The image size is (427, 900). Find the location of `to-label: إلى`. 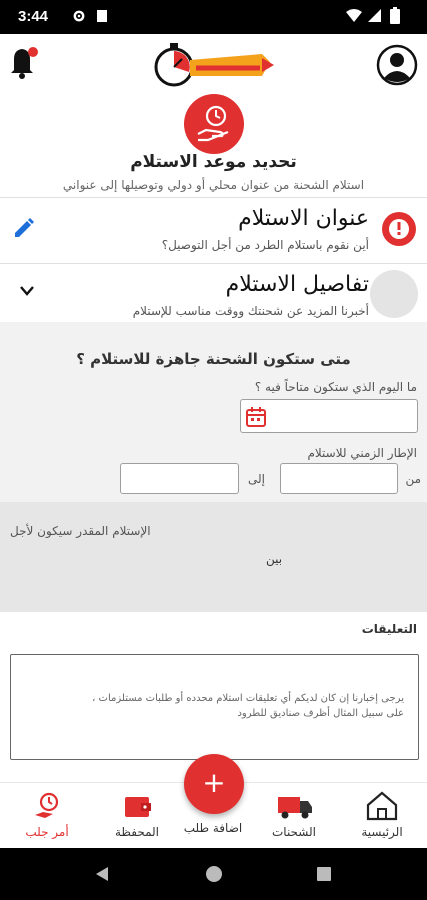

to-label: إلى is located at coordinates (256, 479).